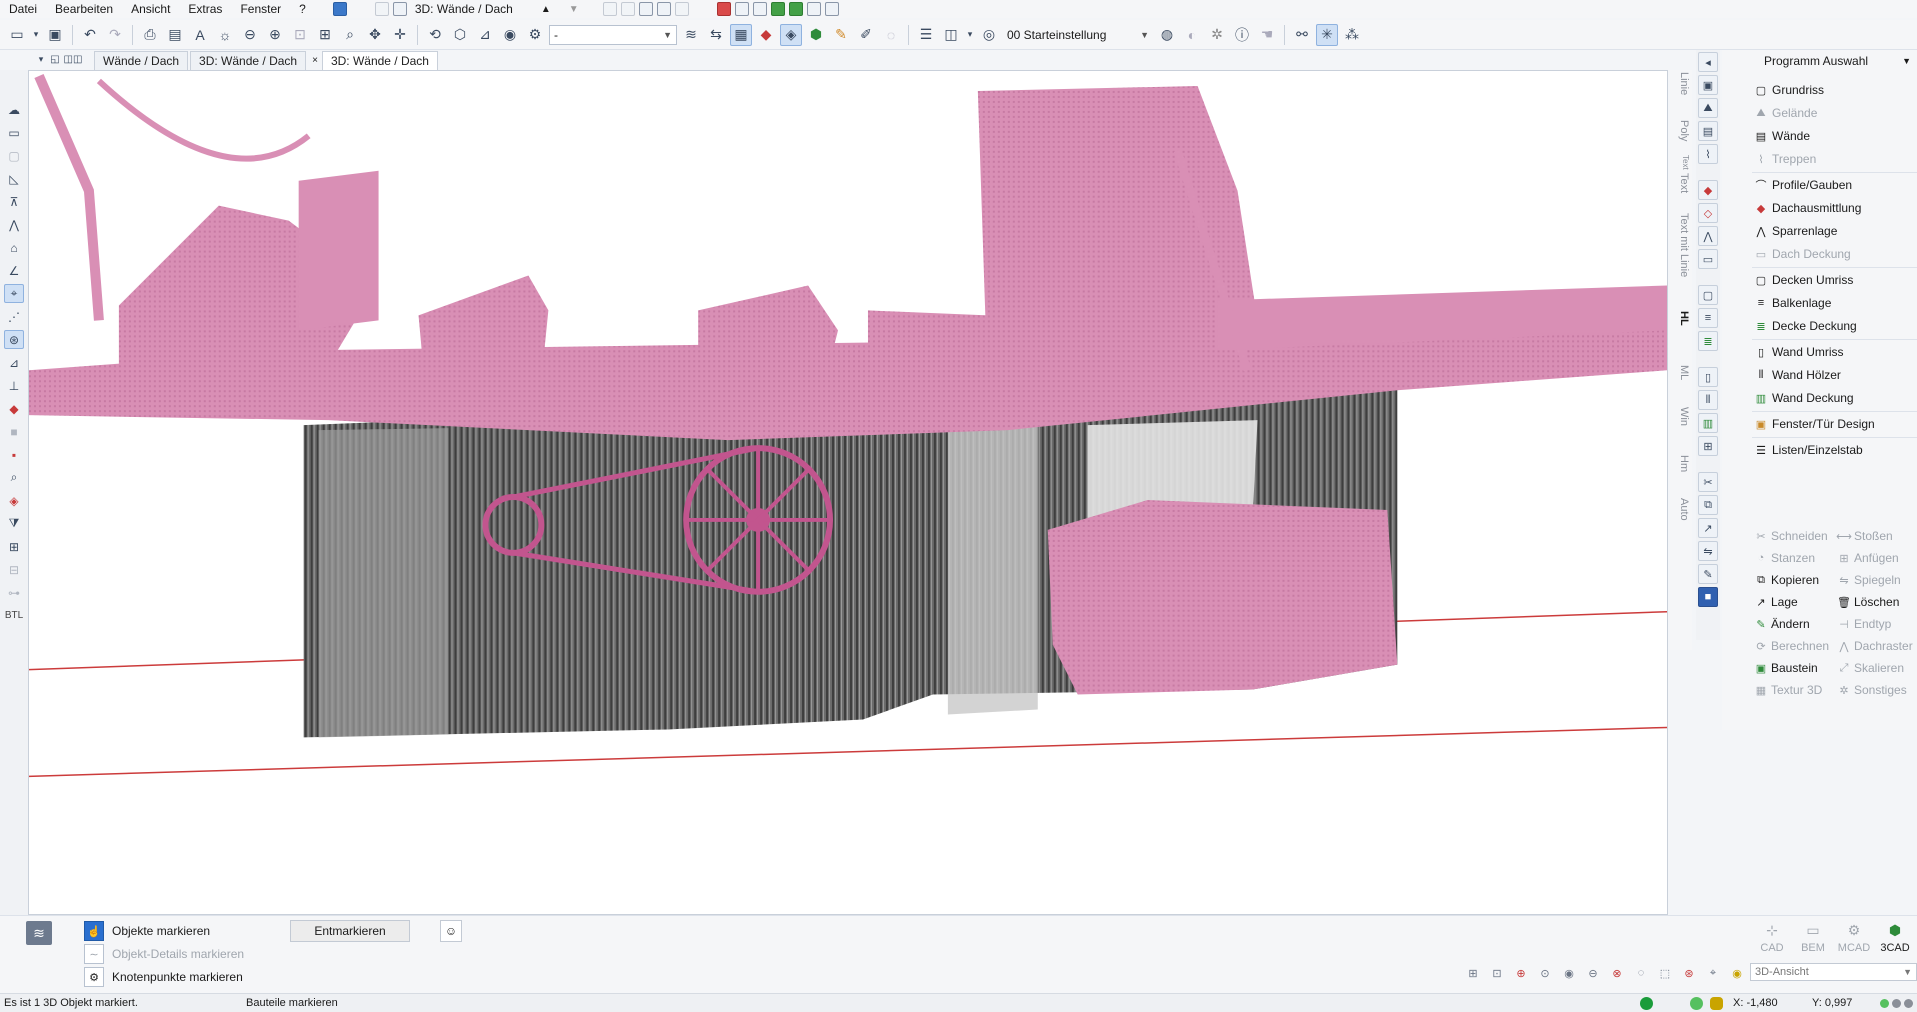 The height and width of the screenshot is (1012, 1917). What do you see at coordinates (1681, 83) in the screenshot?
I see `vlabel-linie: Linie` at bounding box center [1681, 83].